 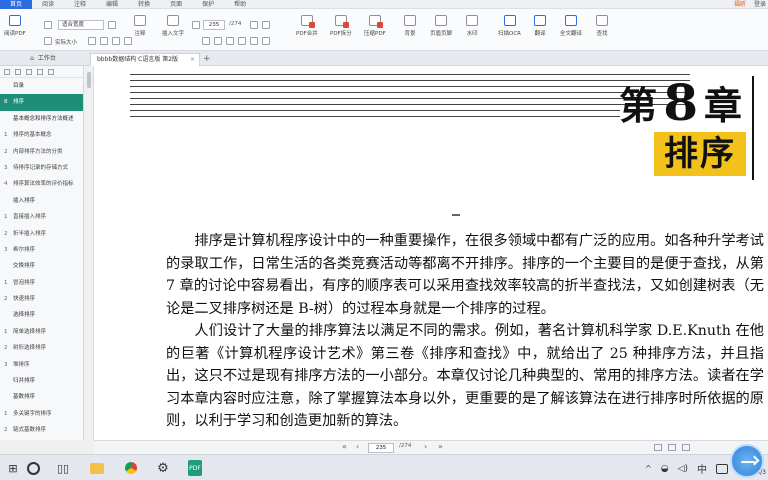 What do you see at coordinates (128, 41) in the screenshot?
I see `double-page-icon` at bounding box center [128, 41].